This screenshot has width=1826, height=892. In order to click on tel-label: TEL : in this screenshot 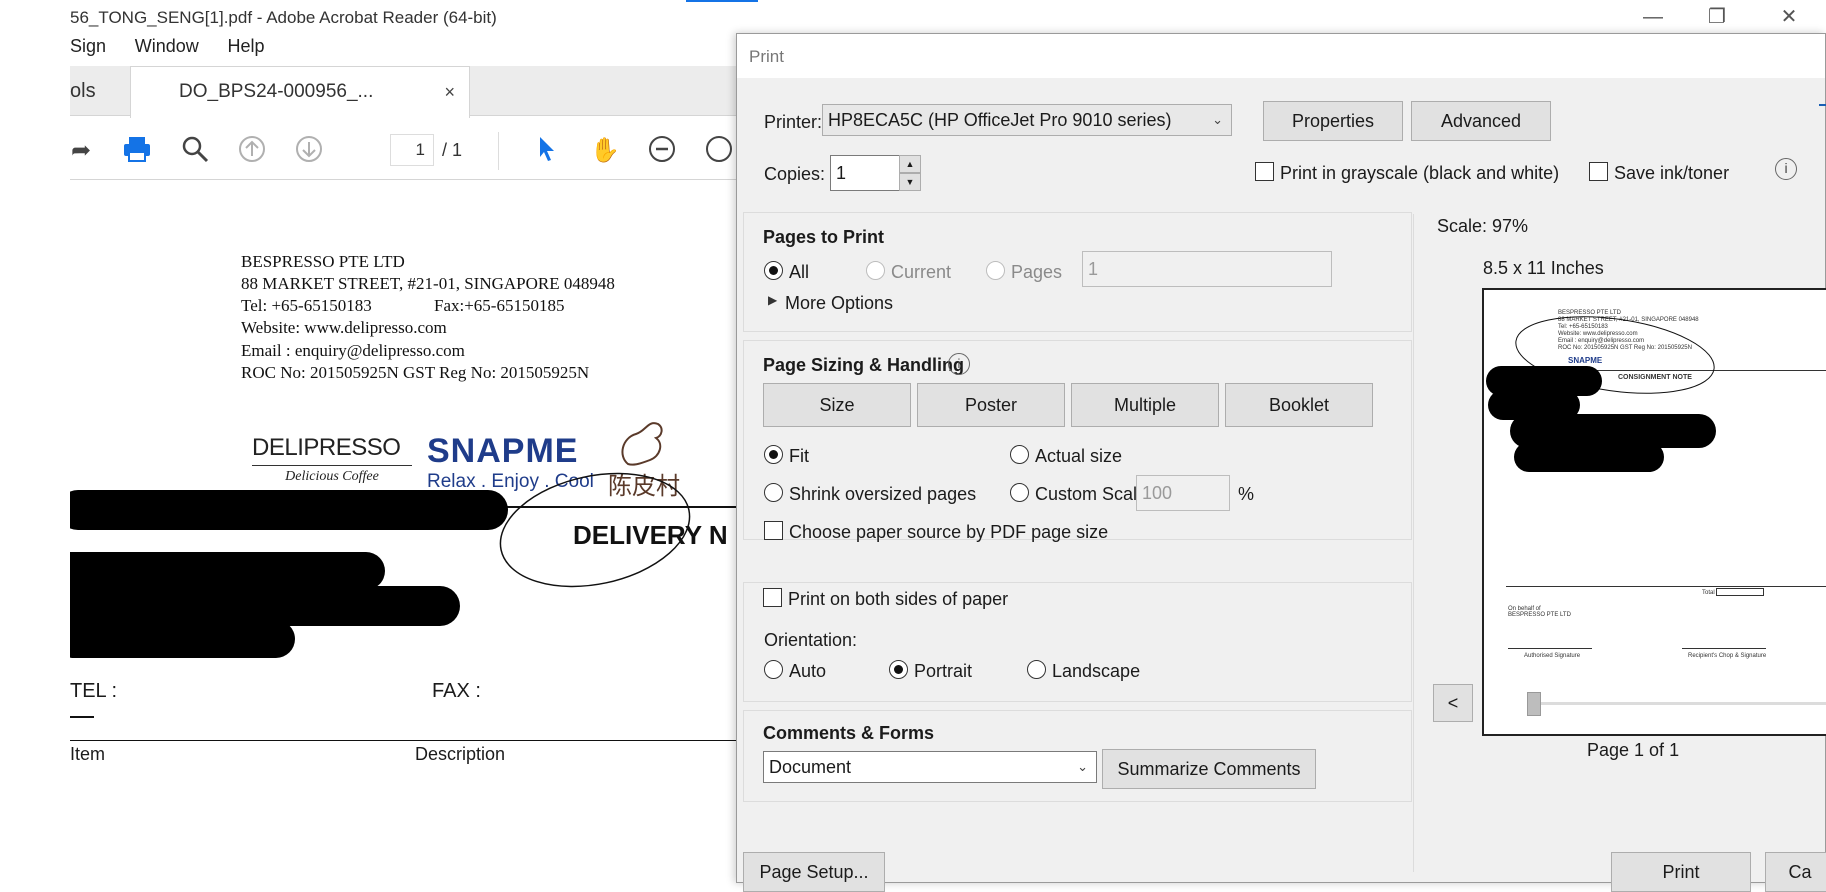, I will do `click(94, 691)`.